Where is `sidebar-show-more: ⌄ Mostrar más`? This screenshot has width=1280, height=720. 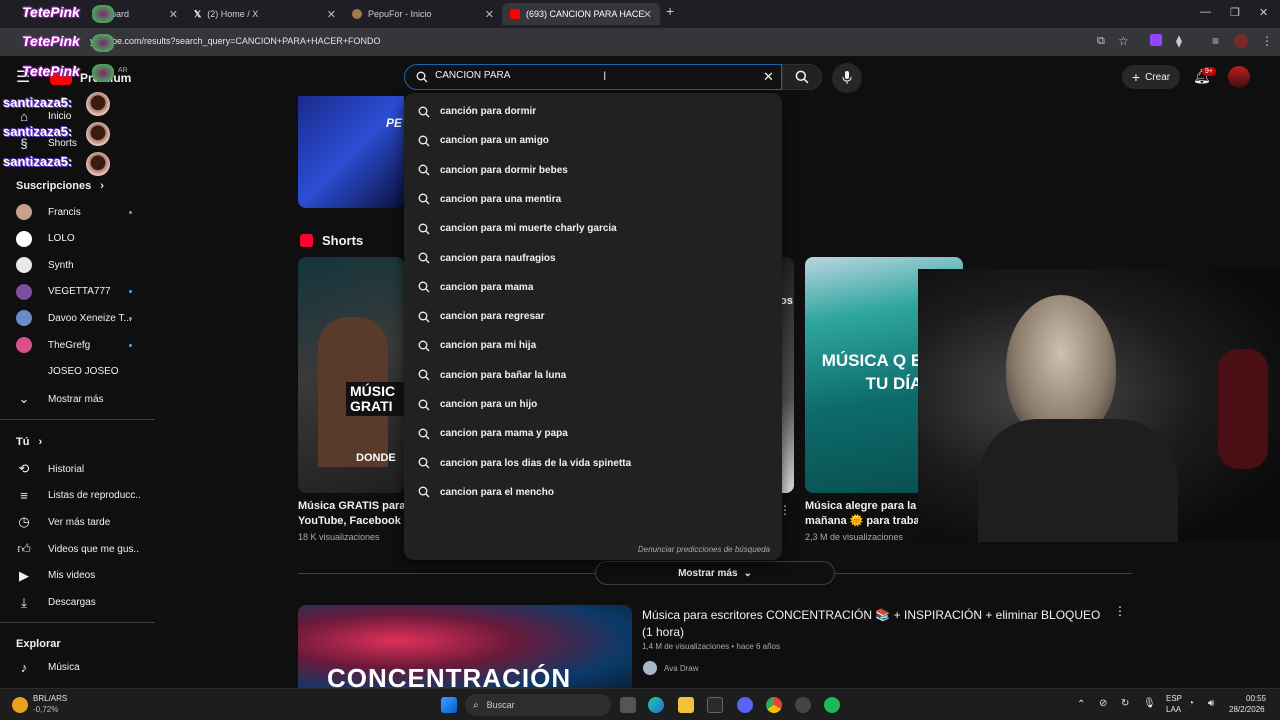 sidebar-show-more: ⌄ Mostrar más is located at coordinates (77, 399).